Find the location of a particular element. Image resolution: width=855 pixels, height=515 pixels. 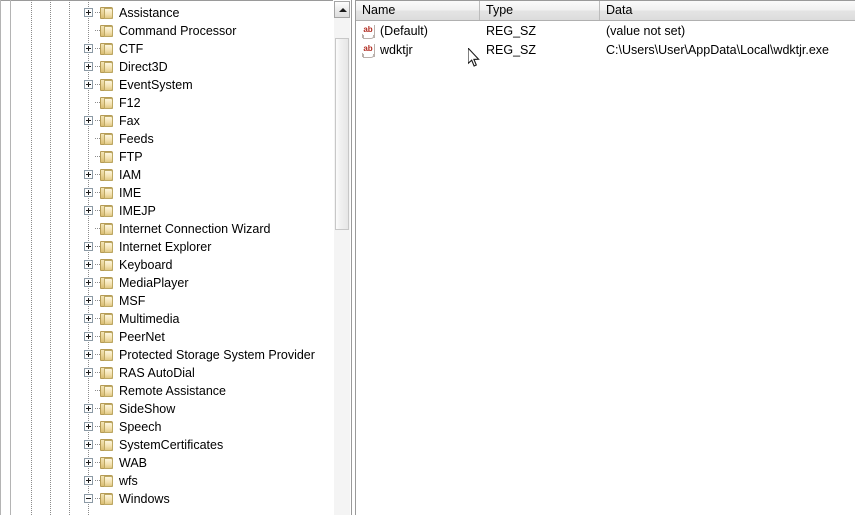

tree-item-internet-explorer: Internet Explorer is located at coordinates (166, 247).